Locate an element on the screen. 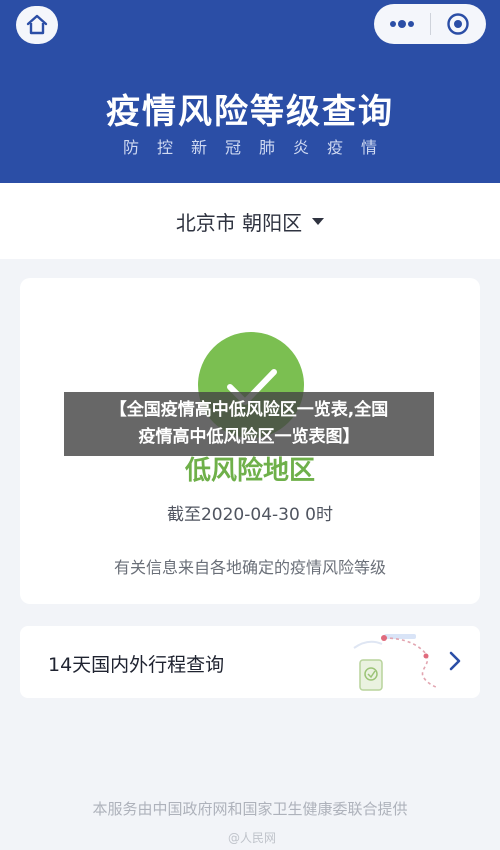  route-map-illustration is located at coordinates (396, 662).